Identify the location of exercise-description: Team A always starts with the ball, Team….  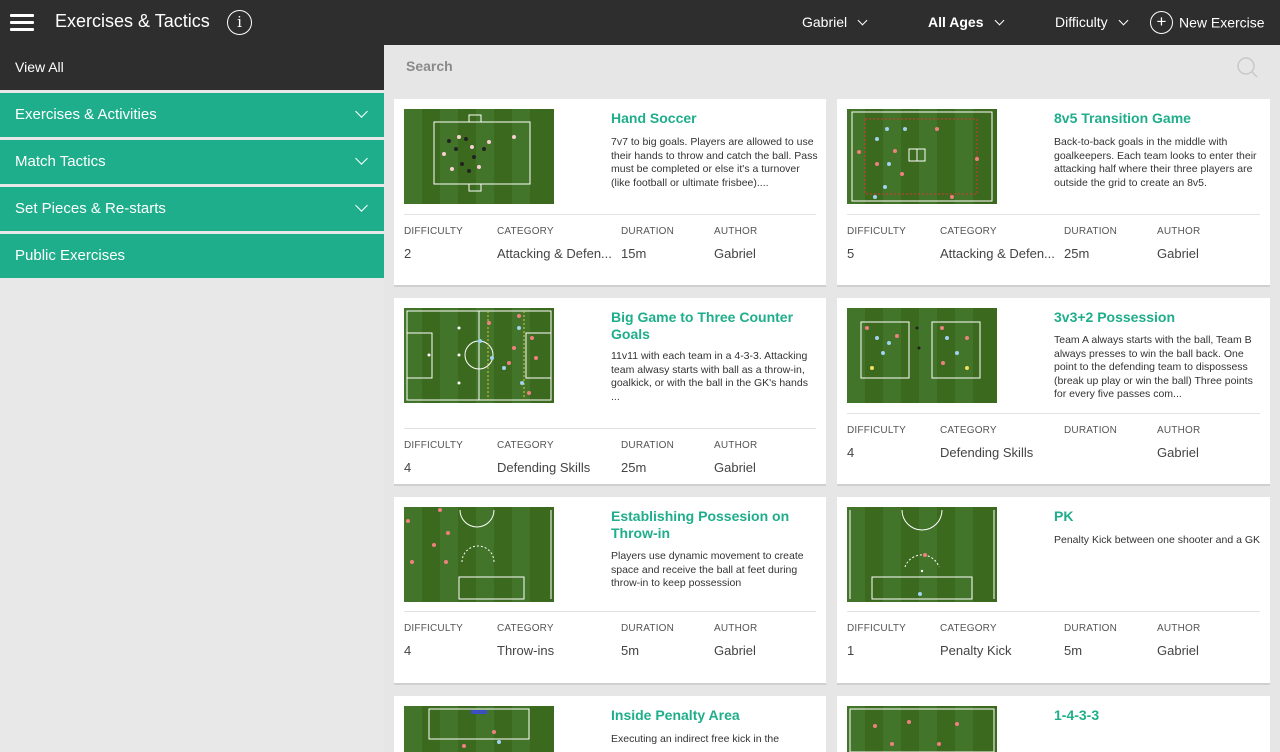
(1153, 367).